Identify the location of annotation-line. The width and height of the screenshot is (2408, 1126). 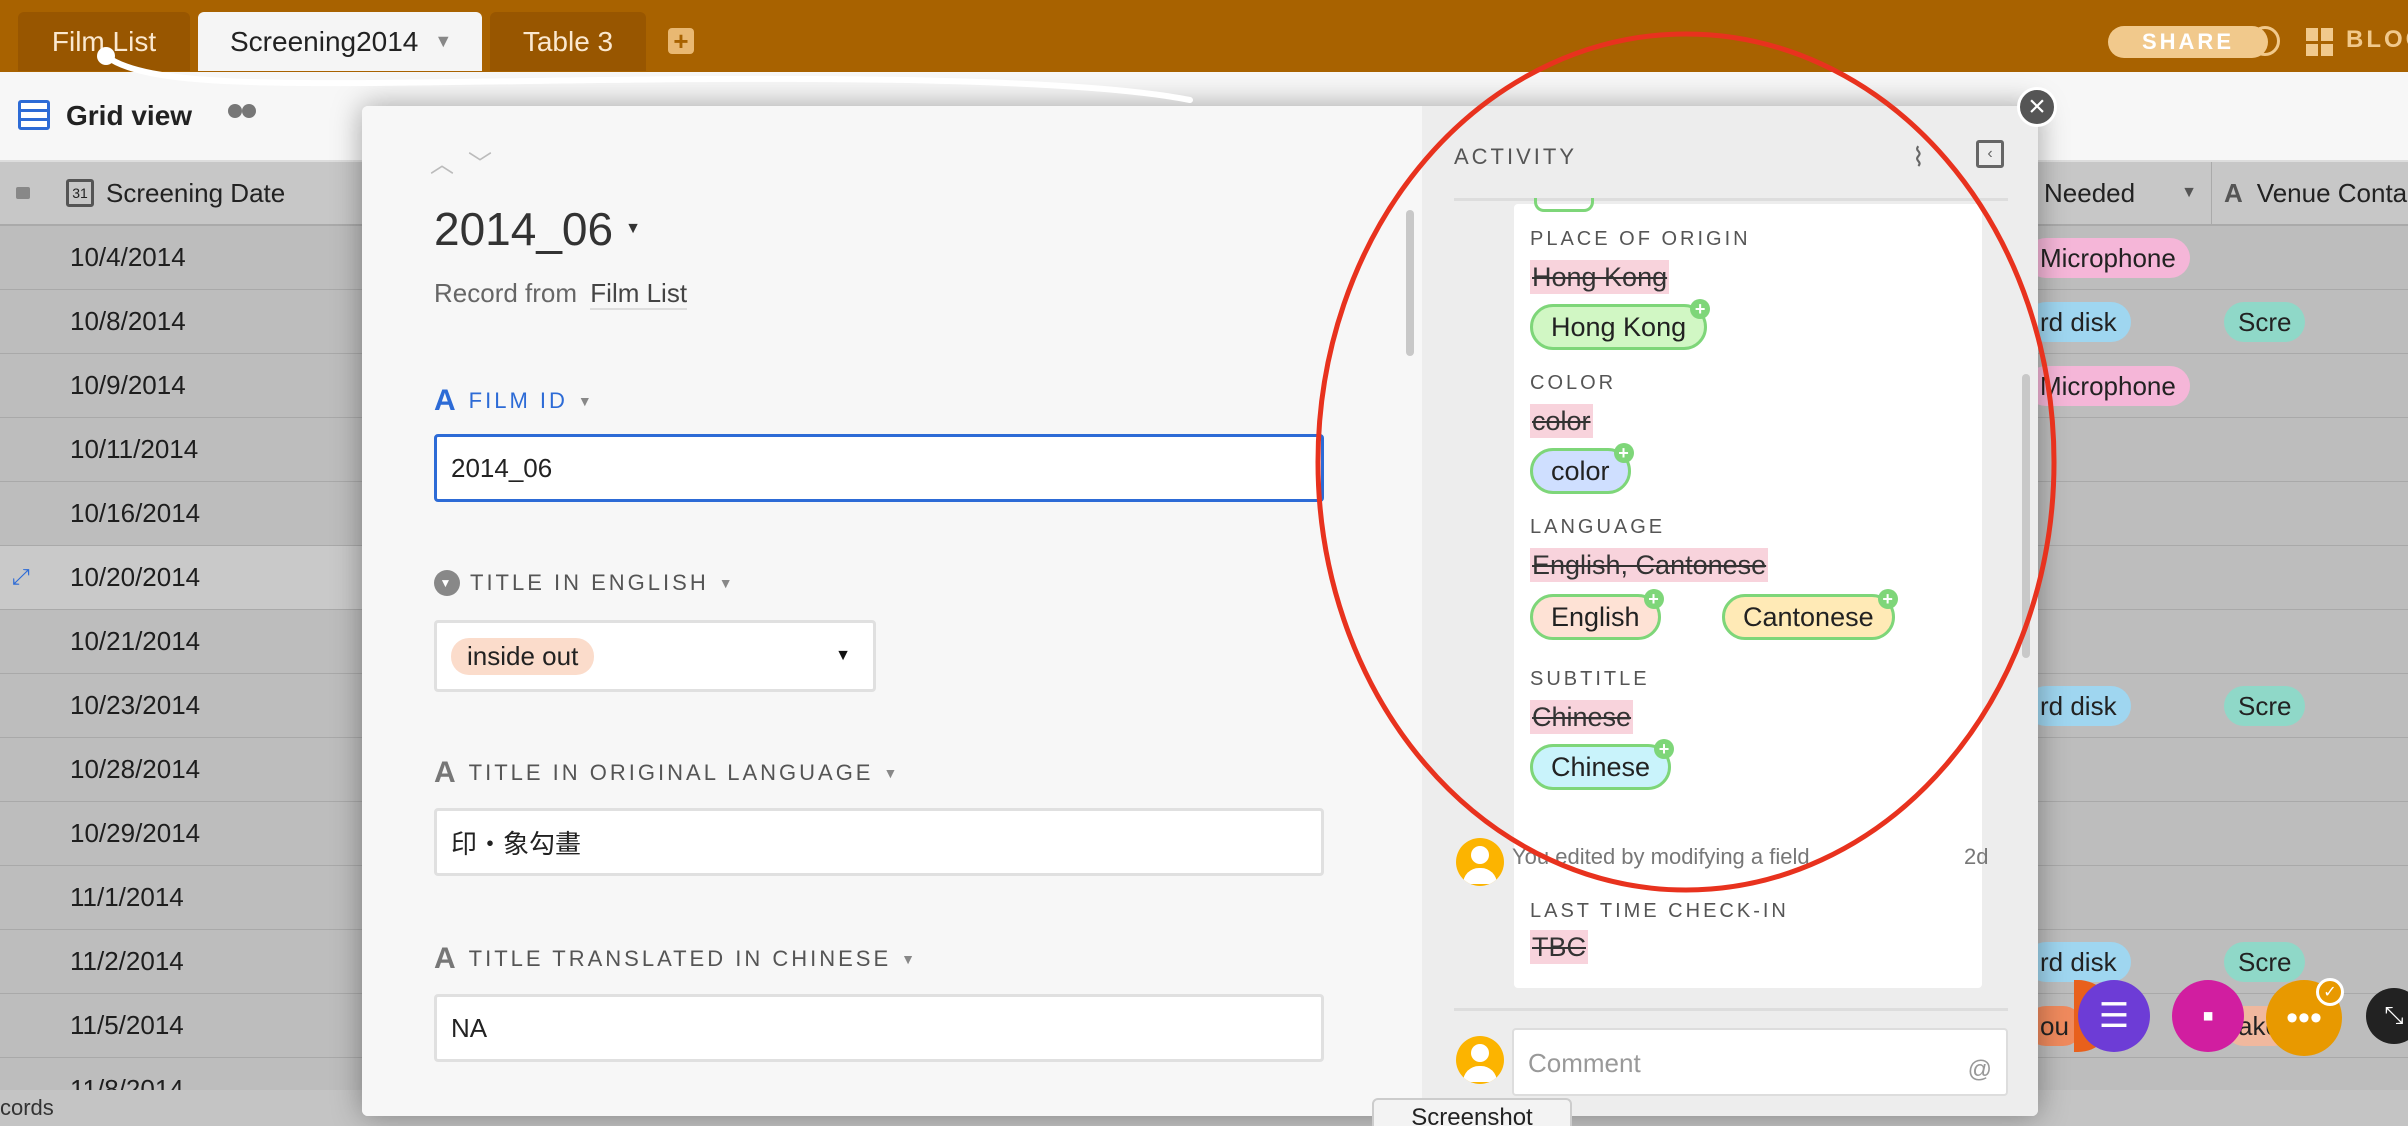
(648, 78).